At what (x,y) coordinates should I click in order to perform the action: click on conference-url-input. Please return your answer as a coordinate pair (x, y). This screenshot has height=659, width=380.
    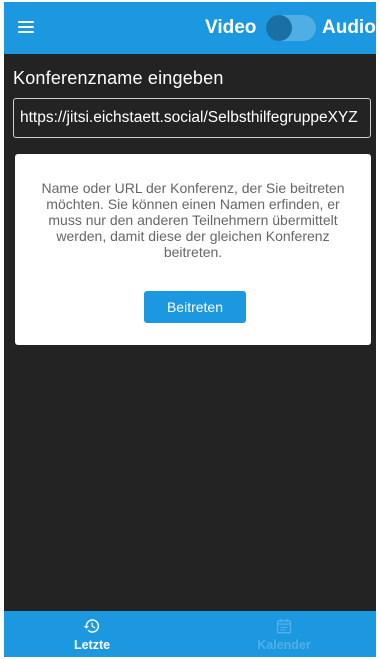
    Looking at the image, I should click on (192, 118).